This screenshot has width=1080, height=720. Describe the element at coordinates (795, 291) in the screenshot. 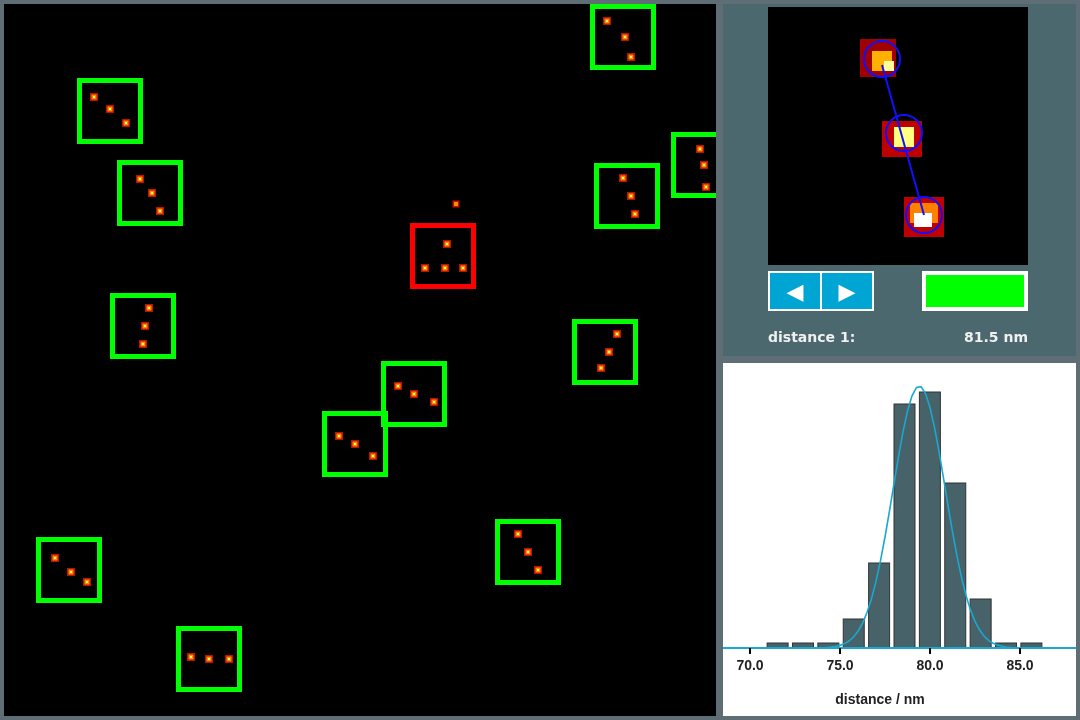

I see `previous-button: ◀` at that location.